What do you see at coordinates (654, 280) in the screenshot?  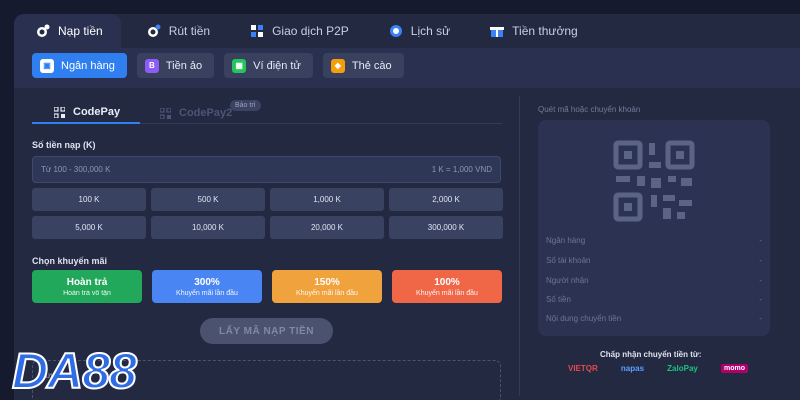 I see `info-row-recipient: Người nhận -` at bounding box center [654, 280].